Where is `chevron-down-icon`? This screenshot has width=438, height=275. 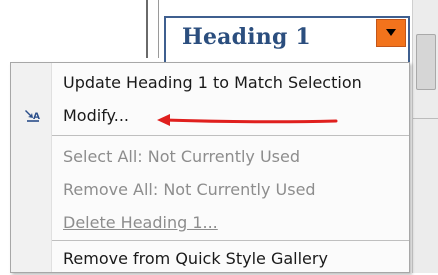
chevron-down-icon is located at coordinates (391, 32).